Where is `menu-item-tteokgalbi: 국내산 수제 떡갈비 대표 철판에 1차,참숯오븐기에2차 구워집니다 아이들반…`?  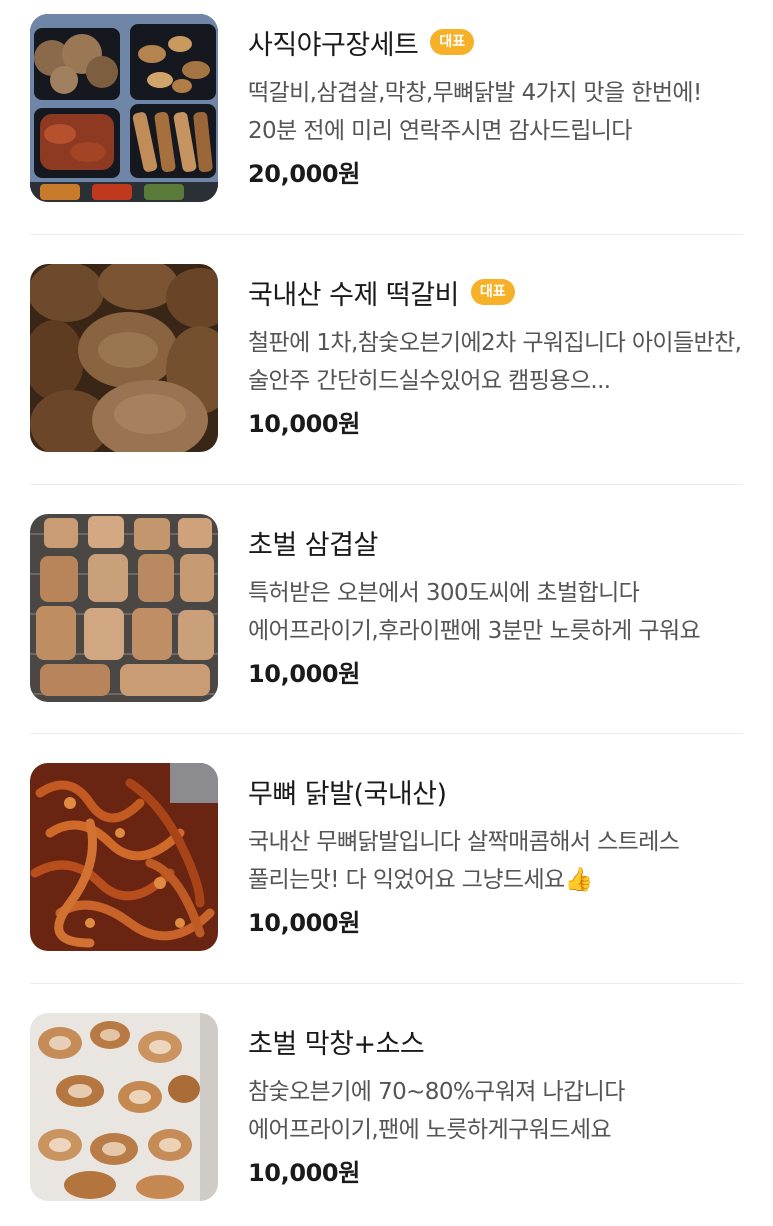
menu-item-tteokgalbi: 국내산 수제 떡갈비 대표 철판에 1차,참숯오븐기에2차 구워집니다 아이들반… is located at coordinates (386, 359).